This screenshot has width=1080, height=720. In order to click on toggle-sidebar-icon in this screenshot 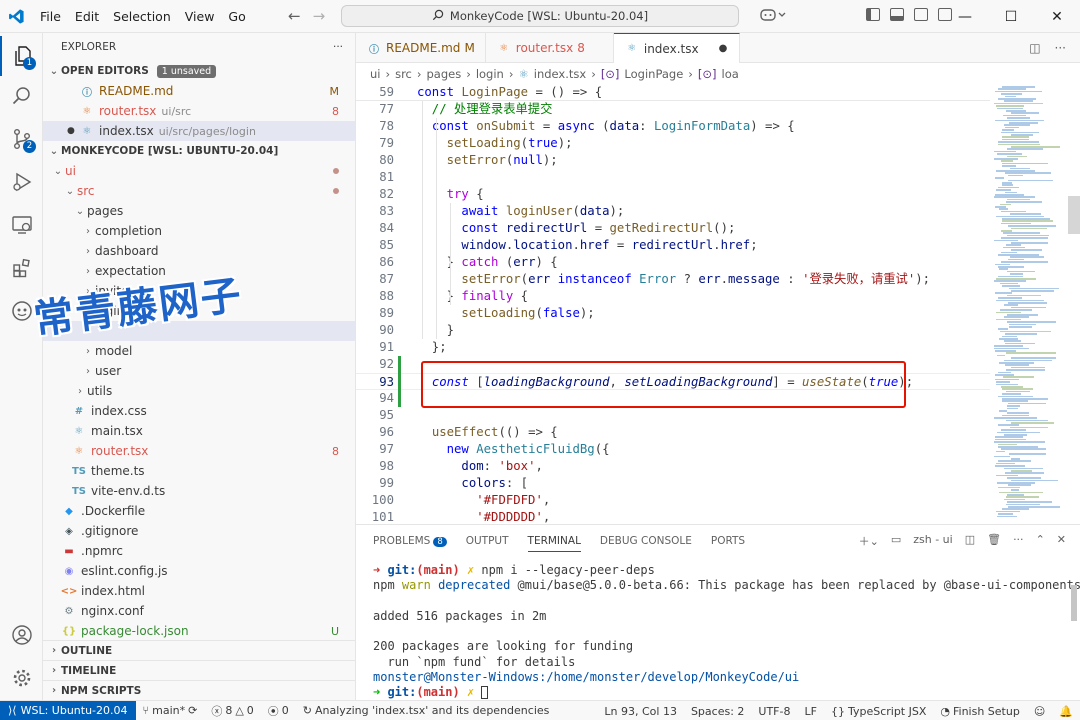, I will do `click(873, 14)`.